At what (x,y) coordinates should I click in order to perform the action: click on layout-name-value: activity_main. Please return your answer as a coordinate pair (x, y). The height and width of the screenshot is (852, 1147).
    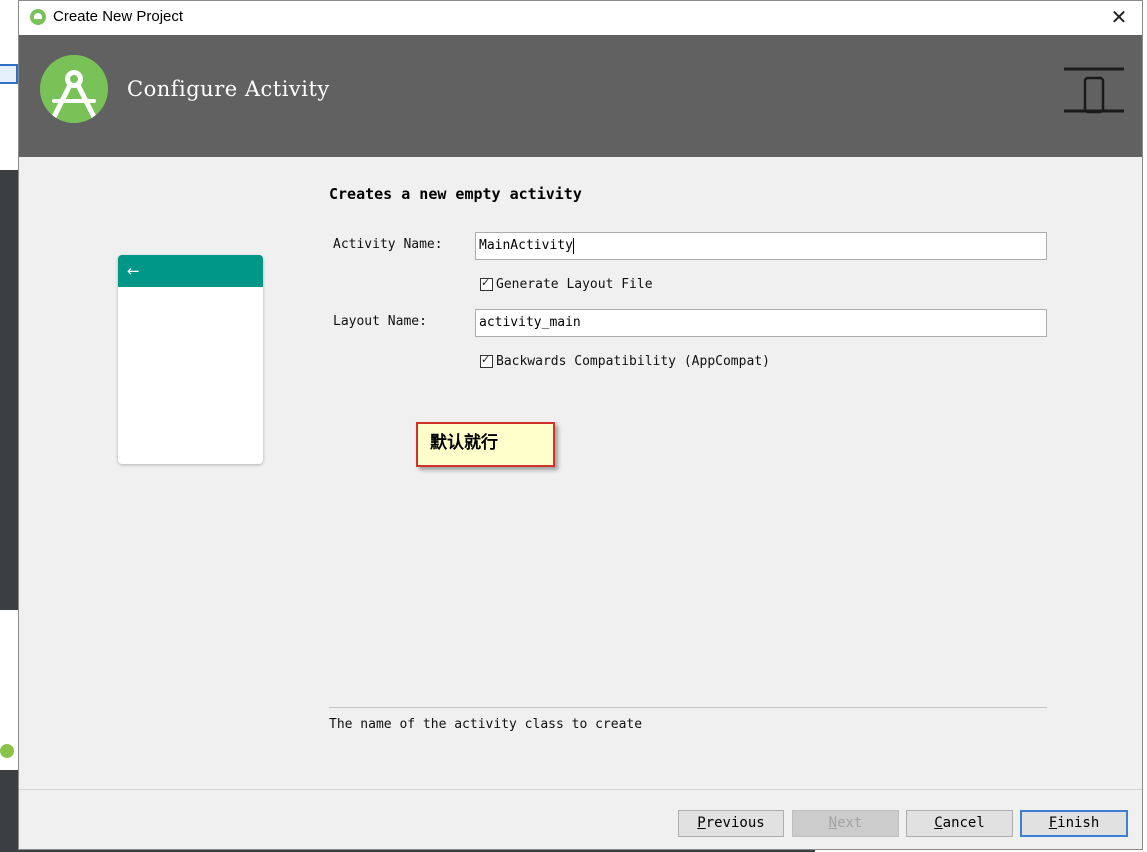
    Looking at the image, I should click on (530, 322).